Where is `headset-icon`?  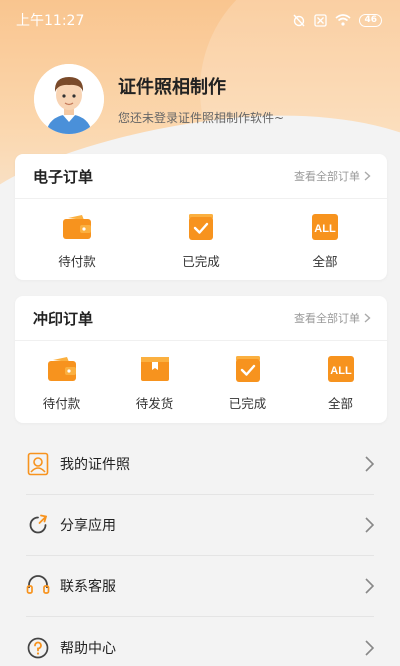
headset-icon is located at coordinates (38, 586).